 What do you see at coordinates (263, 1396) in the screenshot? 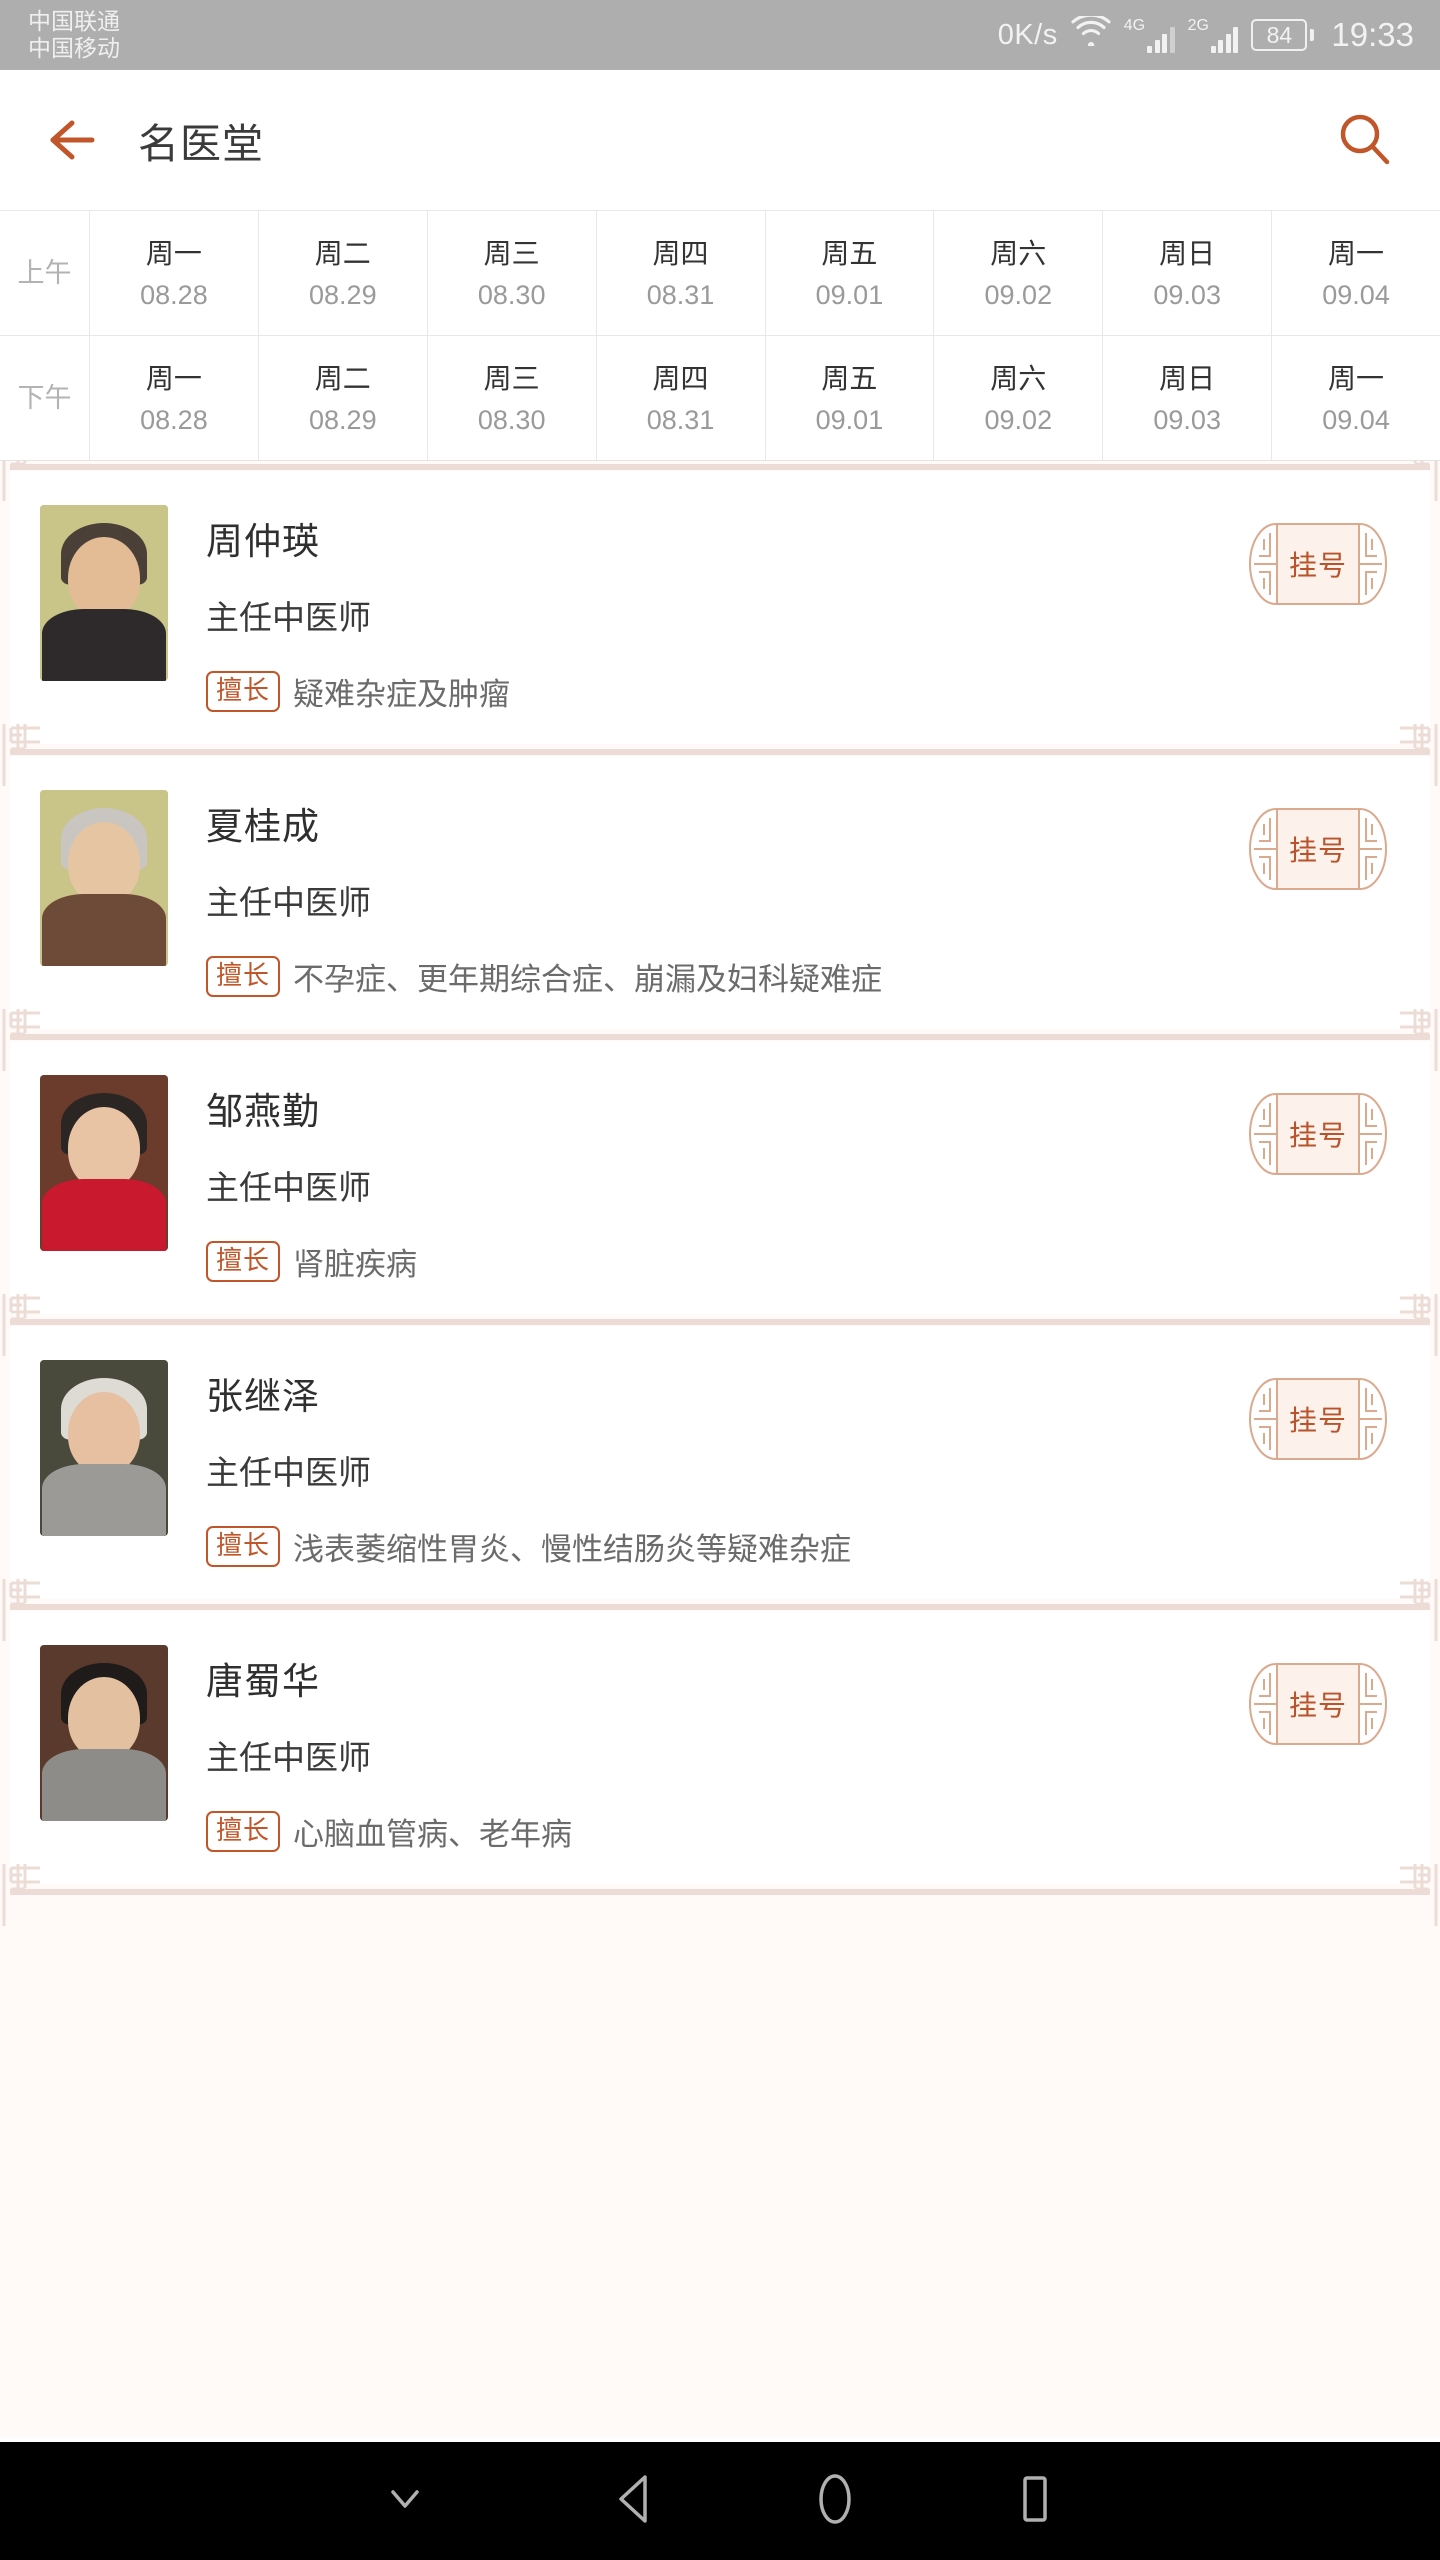
I see `doctor-name: 张继泽` at bounding box center [263, 1396].